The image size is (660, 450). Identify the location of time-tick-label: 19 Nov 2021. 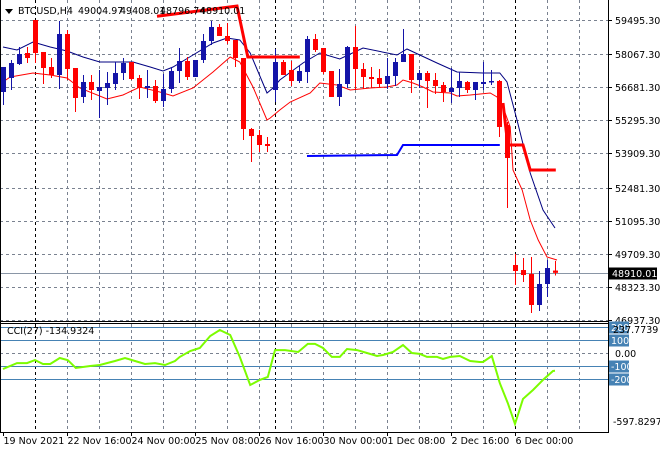
(34, 441).